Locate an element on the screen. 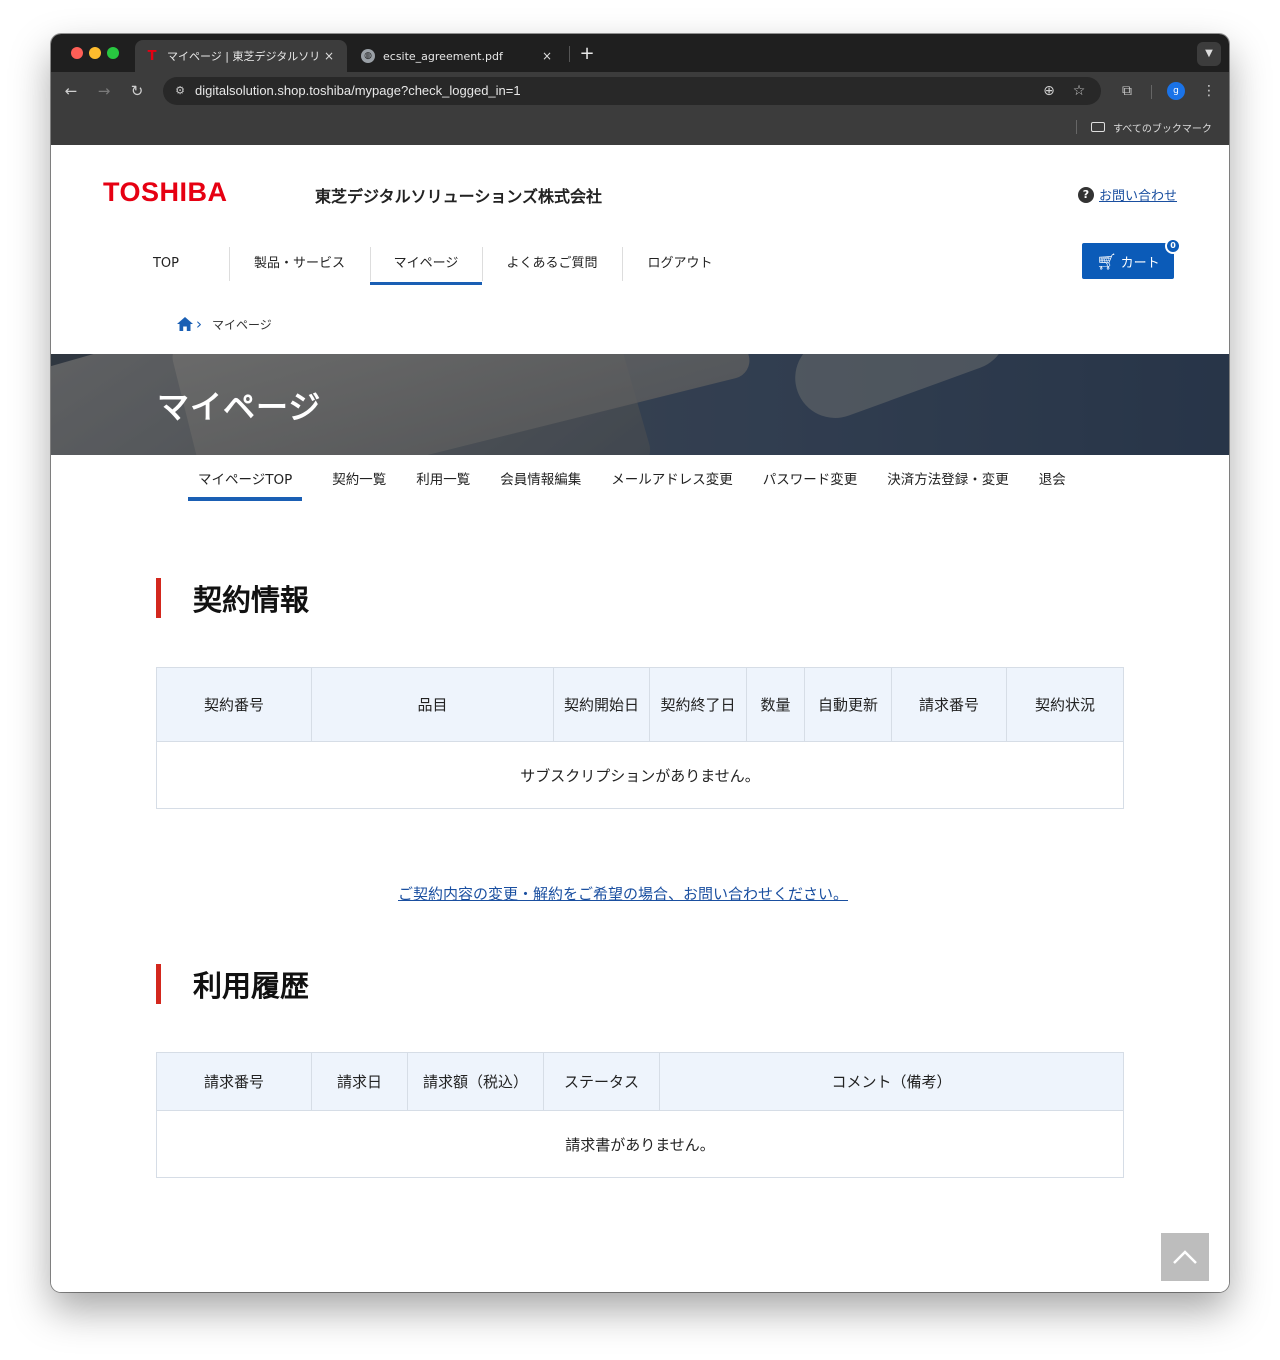  tab-mypage: T マイページ | 東芝デジタルソリュ × is located at coordinates (241, 56).